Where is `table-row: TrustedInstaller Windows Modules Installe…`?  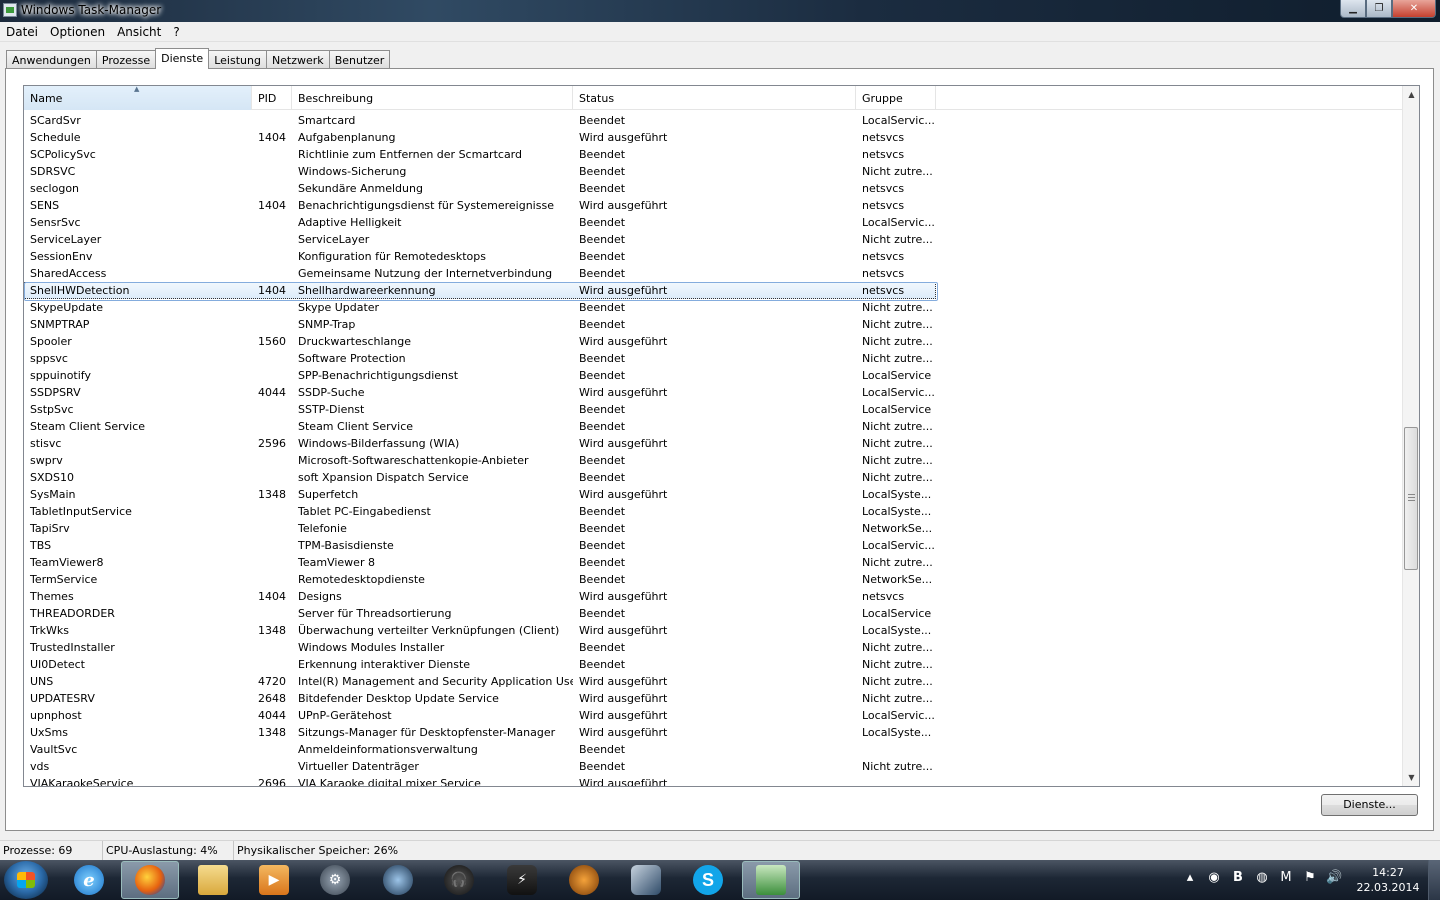 table-row: TrustedInstaller Windows Modules Installe… is located at coordinates (713, 647).